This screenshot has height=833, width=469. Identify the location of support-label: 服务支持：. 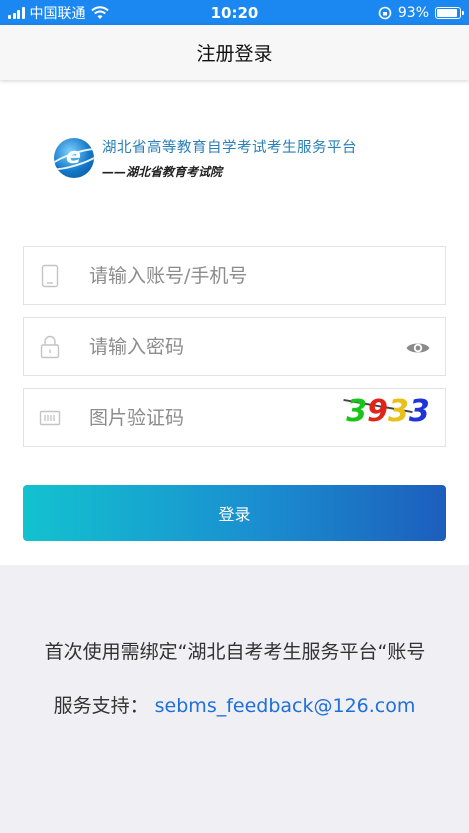
(101, 706).